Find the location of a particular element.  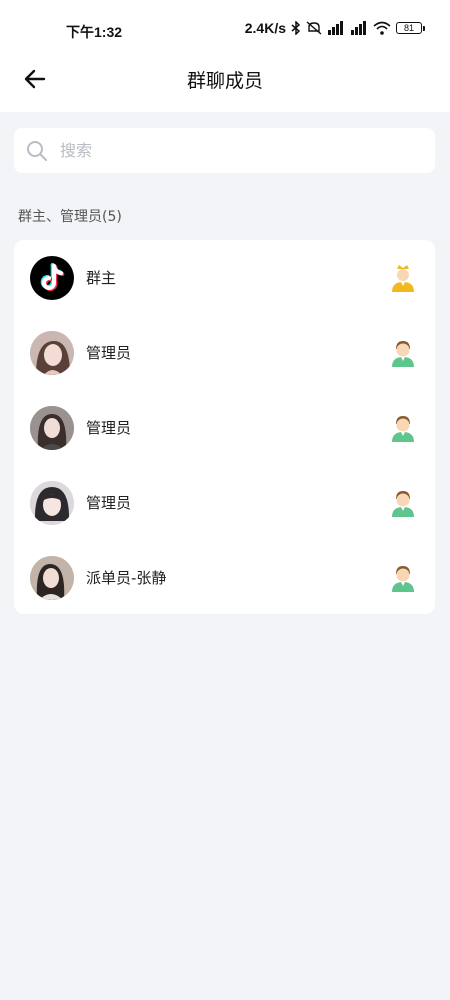

nav-bar: 群聊成员 is located at coordinates (225, 78).